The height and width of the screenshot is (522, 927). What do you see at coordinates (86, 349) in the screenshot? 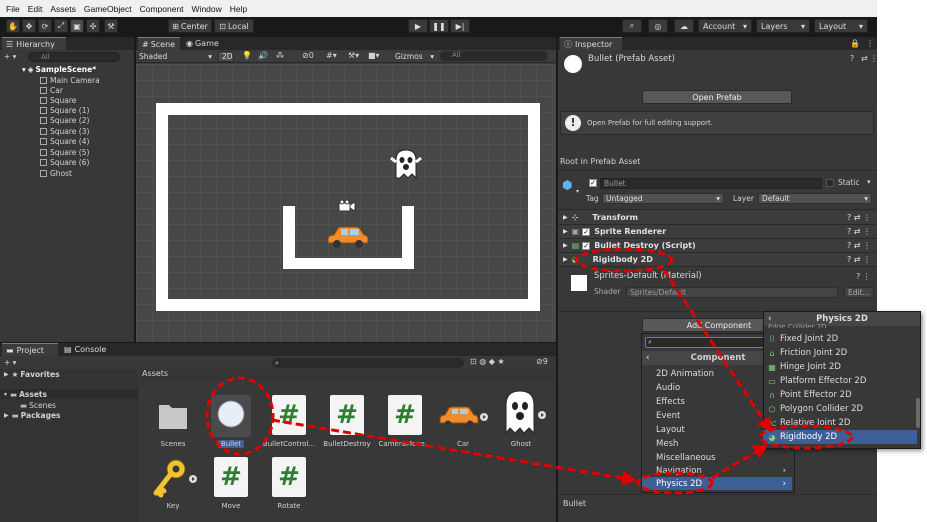
I see `tab-console: ▤ Console` at bounding box center [86, 349].